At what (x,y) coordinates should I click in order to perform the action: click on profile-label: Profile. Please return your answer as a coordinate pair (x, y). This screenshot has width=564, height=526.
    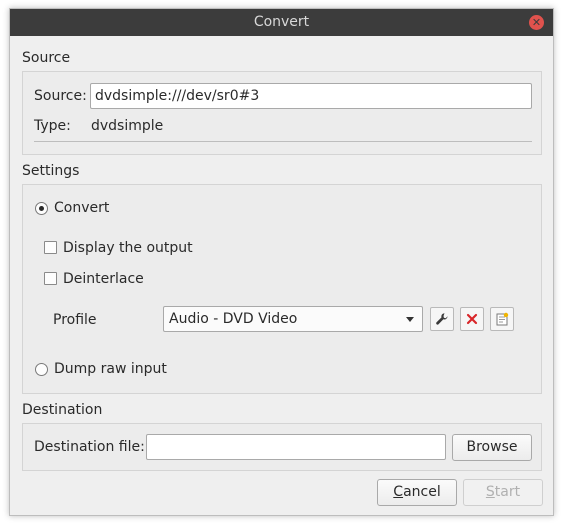
    Looking at the image, I should click on (75, 320).